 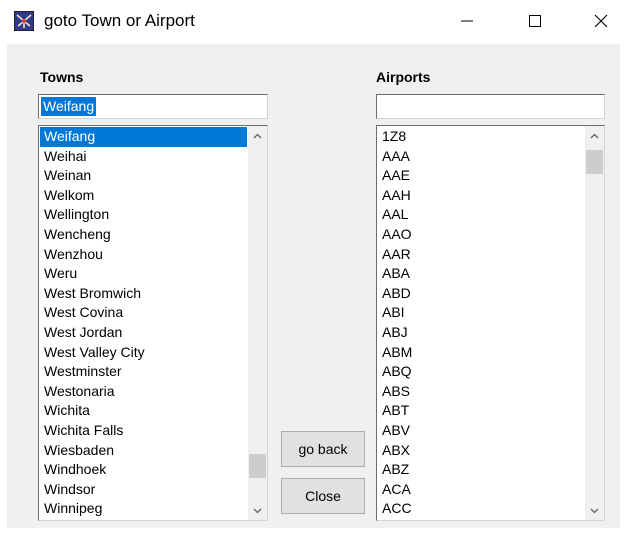 What do you see at coordinates (594, 162) in the screenshot?
I see `airports-scroll-thumb` at bounding box center [594, 162].